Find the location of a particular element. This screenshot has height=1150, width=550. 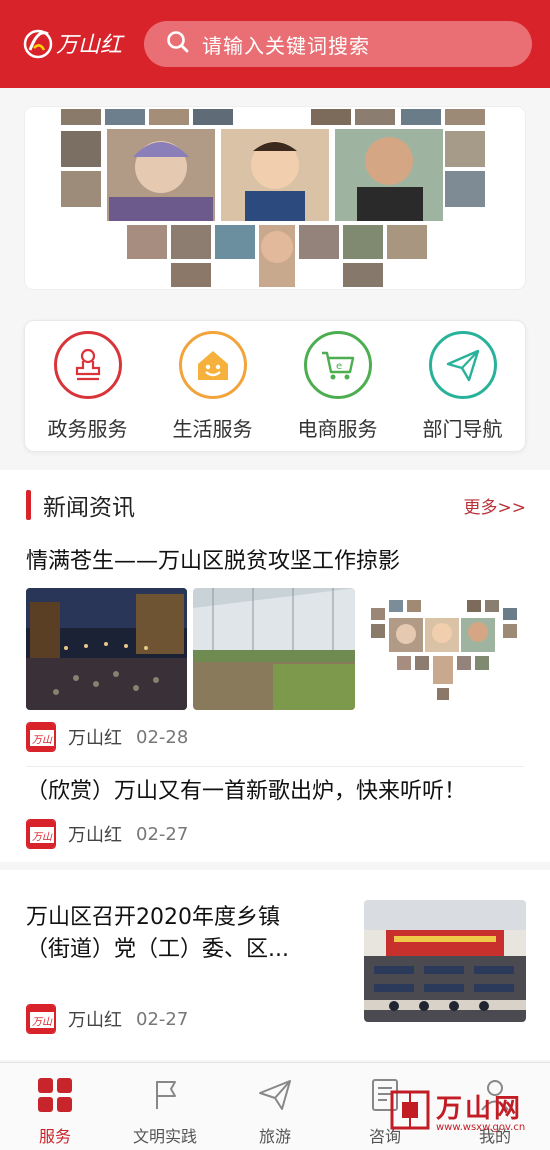

article-title: 情满苍生——万山区脱贫攻坚工作掠影 is located at coordinates (213, 562).